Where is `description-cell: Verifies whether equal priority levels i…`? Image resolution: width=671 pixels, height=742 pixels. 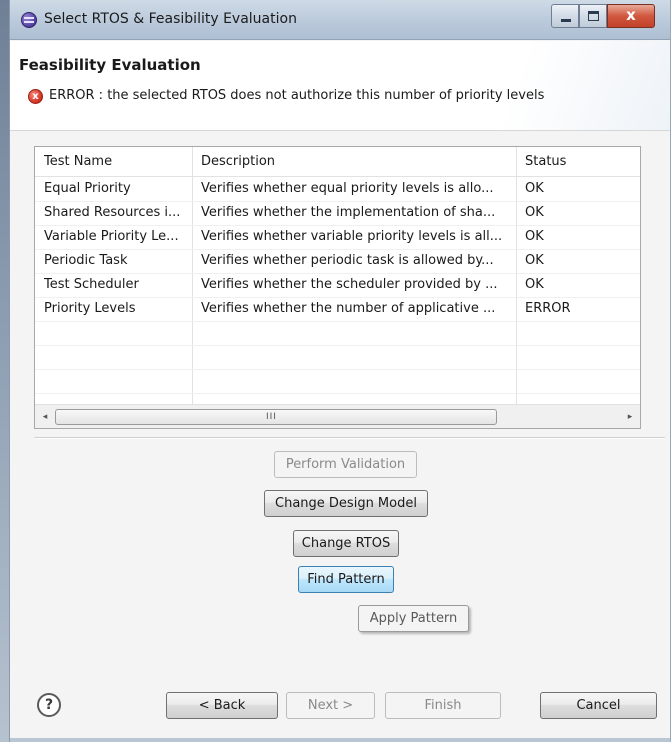
description-cell: Verifies whether equal priority levels i… is located at coordinates (347, 188).